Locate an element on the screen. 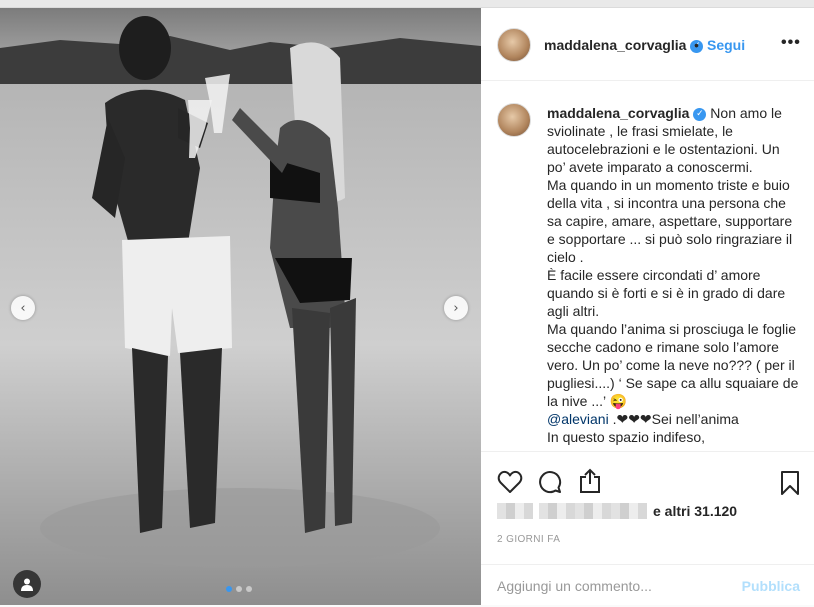 The image size is (814, 607). likes-summary: e altri 31.120 is located at coordinates (617, 511).